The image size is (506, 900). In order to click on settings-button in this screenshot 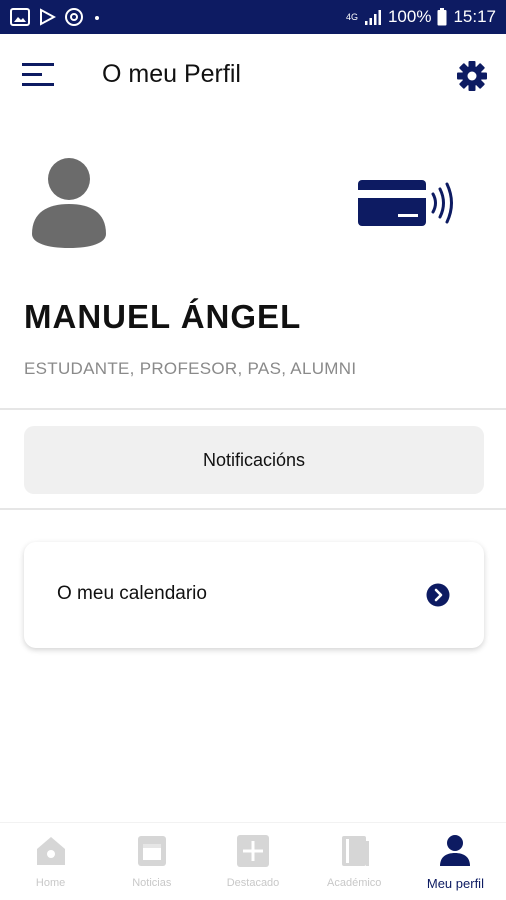, I will do `click(472, 76)`.